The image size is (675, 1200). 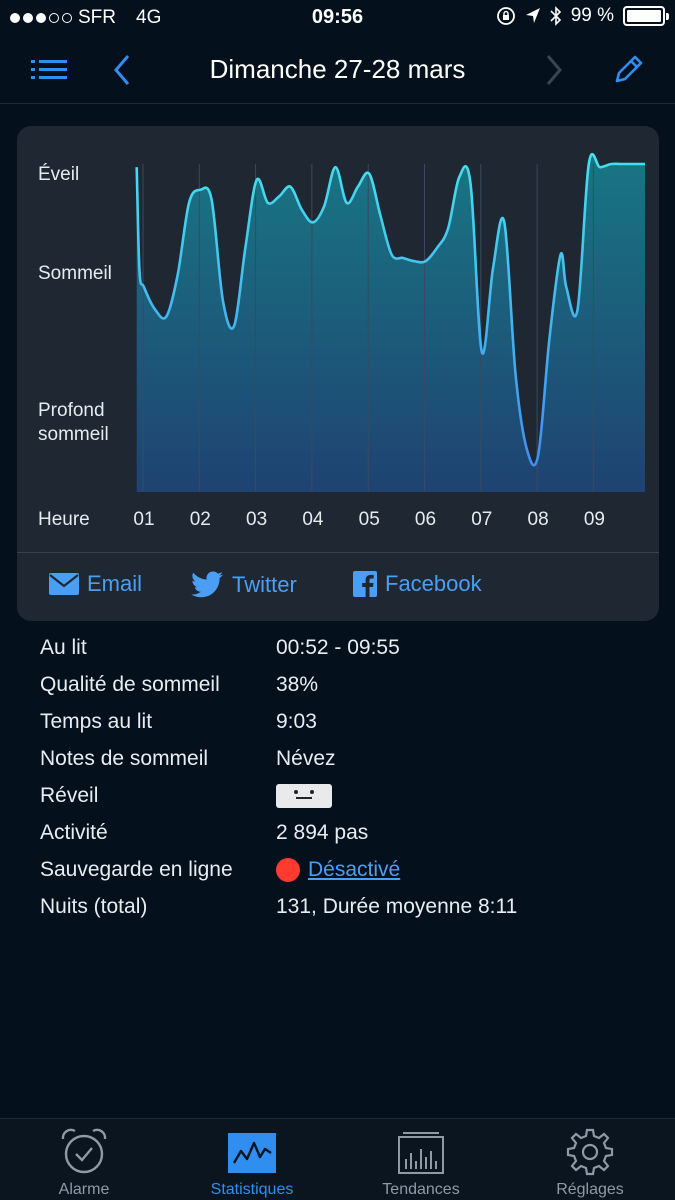 I want to click on backup-status-link: Désactivé, so click(x=354, y=870).